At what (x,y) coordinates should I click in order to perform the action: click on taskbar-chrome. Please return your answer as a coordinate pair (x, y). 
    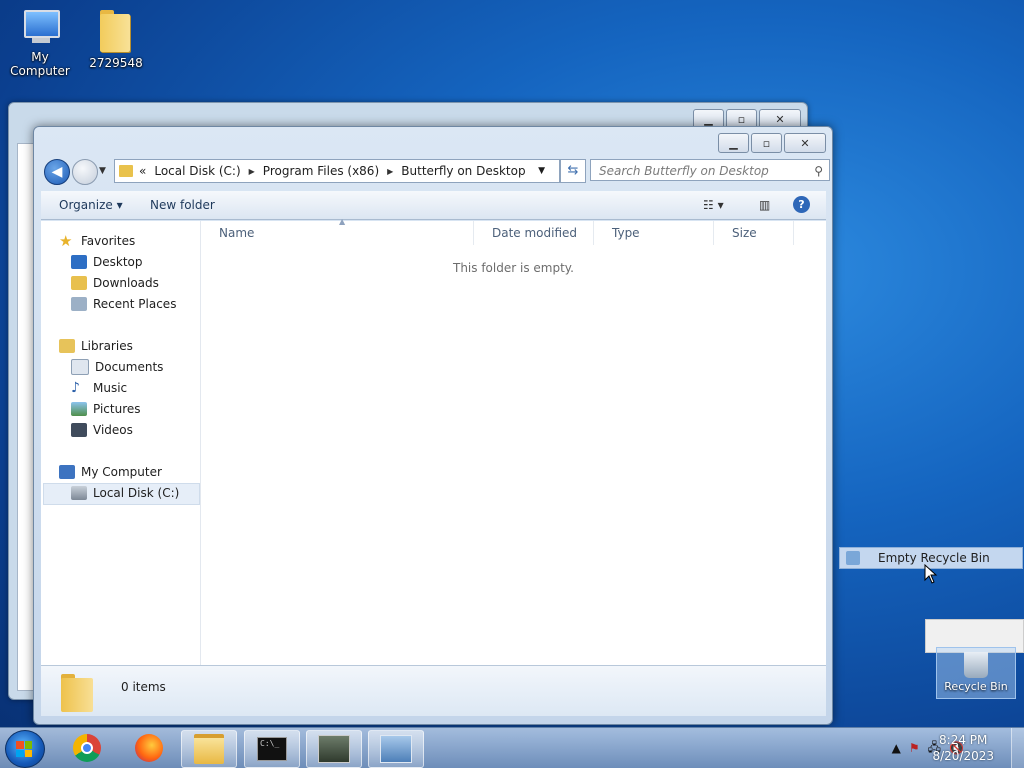
    Looking at the image, I should click on (87, 748).